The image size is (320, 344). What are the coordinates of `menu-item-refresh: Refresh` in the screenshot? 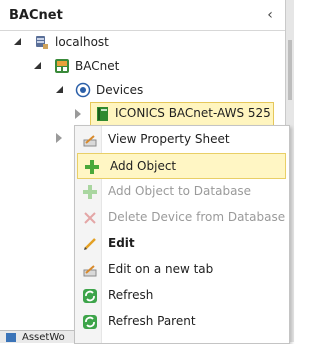 It's located at (181, 295).